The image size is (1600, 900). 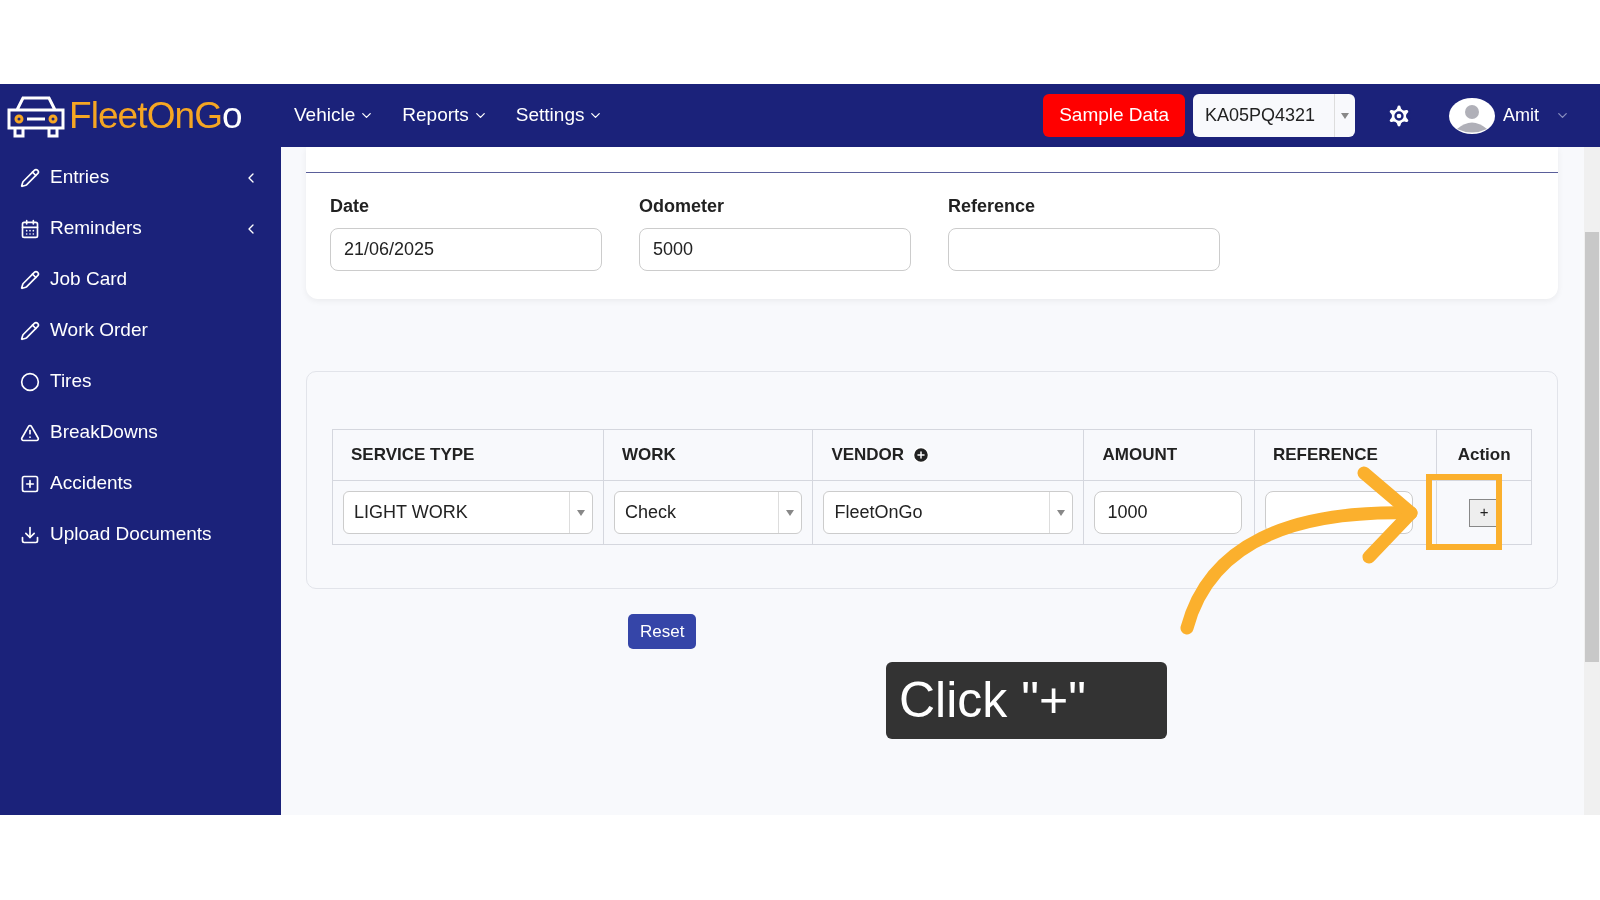 I want to click on column-header: VENDOR, so click(x=949, y=455).